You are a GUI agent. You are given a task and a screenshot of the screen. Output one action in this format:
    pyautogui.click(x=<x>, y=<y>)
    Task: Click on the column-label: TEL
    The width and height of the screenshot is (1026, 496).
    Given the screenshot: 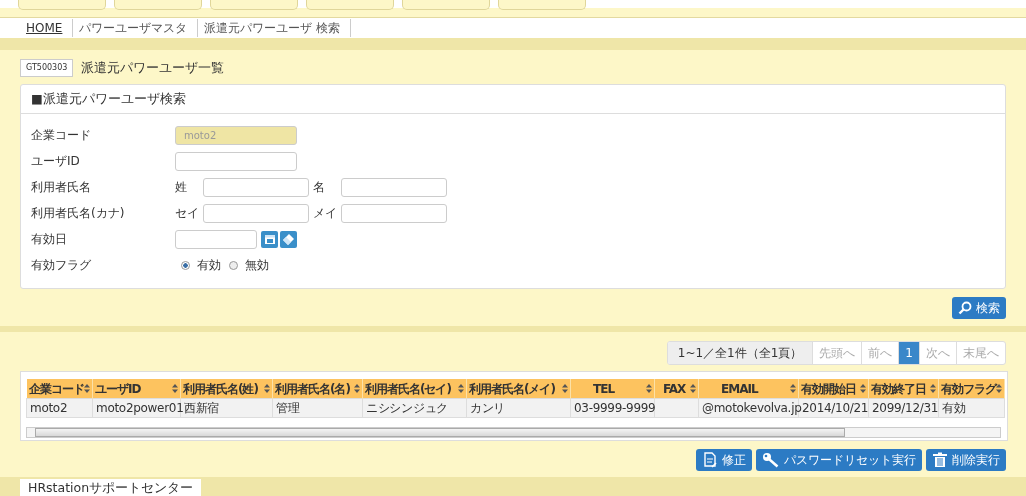 What is the action you would take?
    pyautogui.click(x=604, y=389)
    